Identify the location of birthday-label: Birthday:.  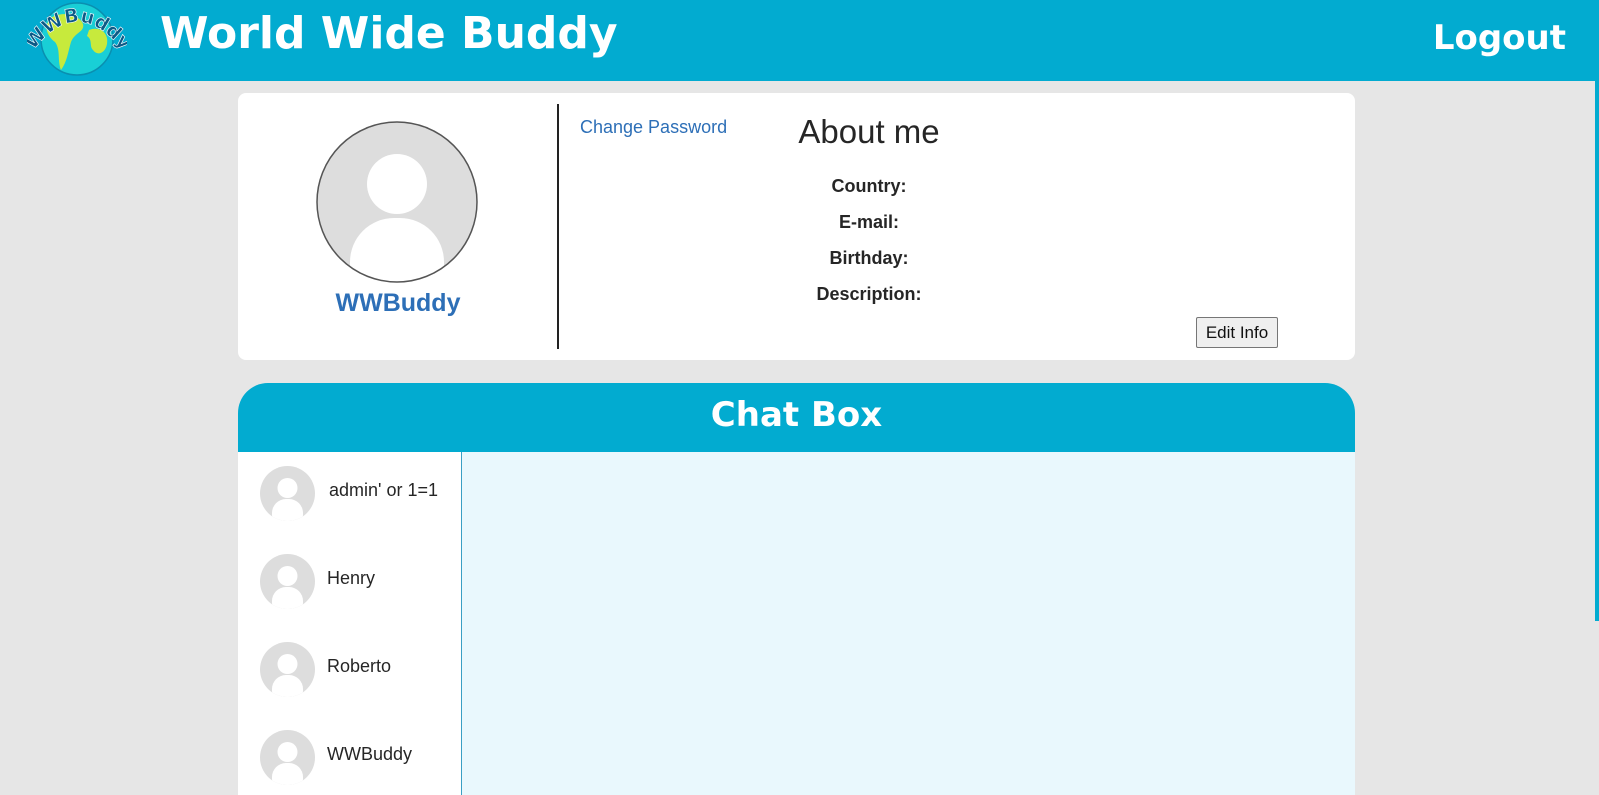
(869, 258).